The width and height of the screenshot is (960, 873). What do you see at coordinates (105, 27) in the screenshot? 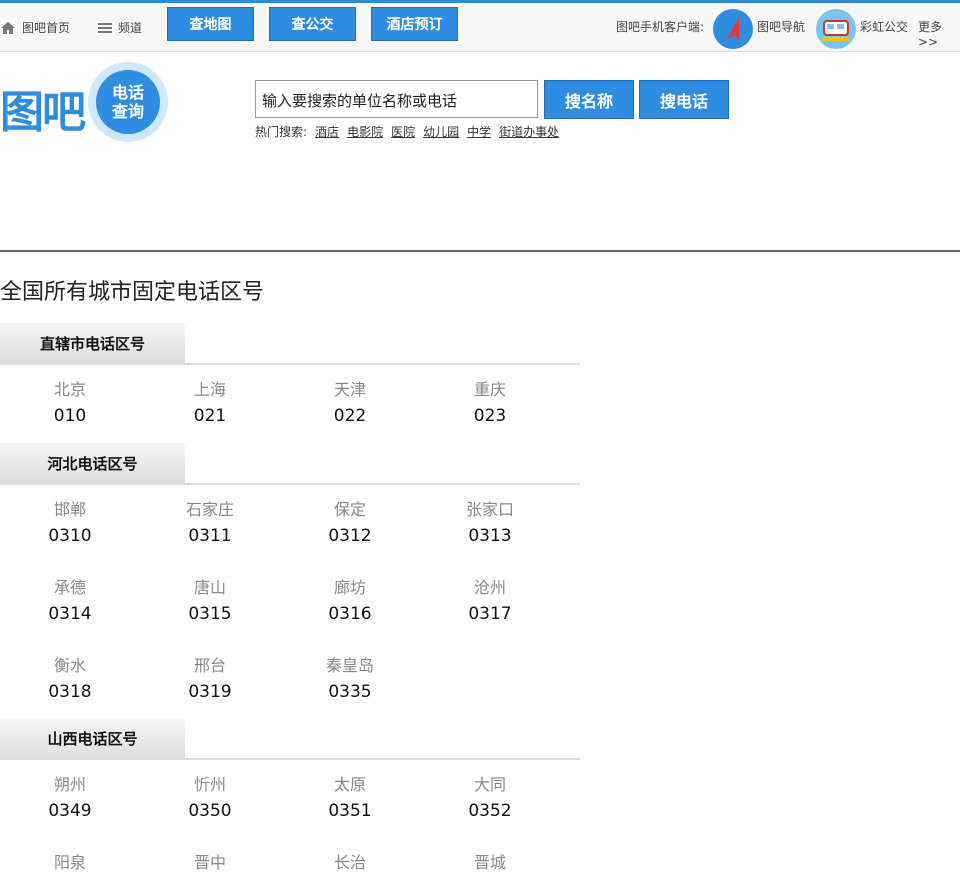
I see `menu-icon` at bounding box center [105, 27].